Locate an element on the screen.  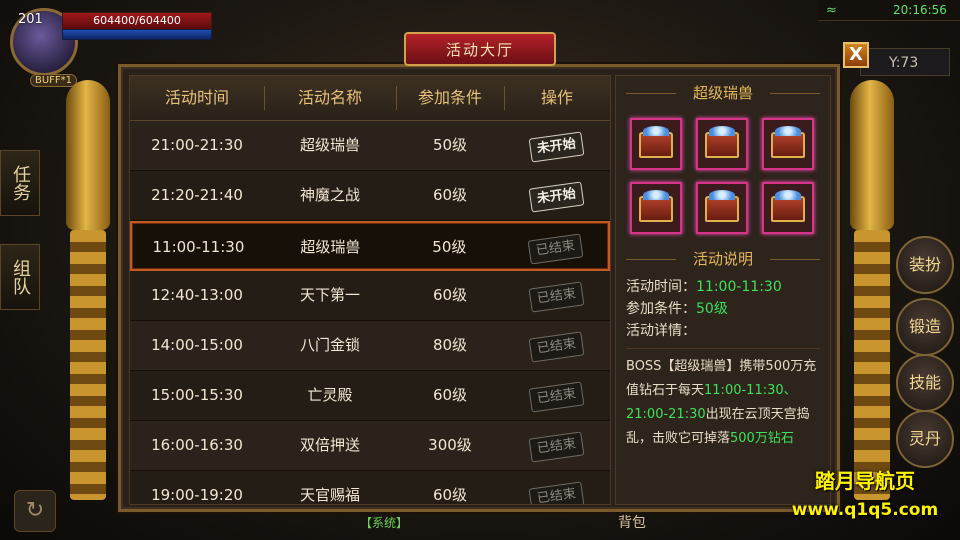
time-label: 活动时间： is located at coordinates (661, 287).